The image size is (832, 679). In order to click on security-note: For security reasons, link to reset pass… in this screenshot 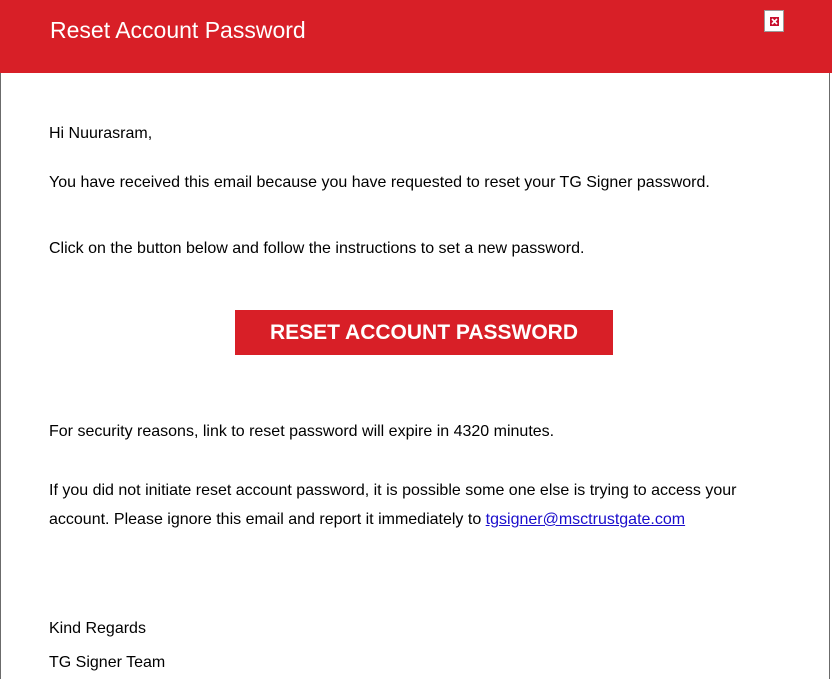, I will do `click(302, 431)`.